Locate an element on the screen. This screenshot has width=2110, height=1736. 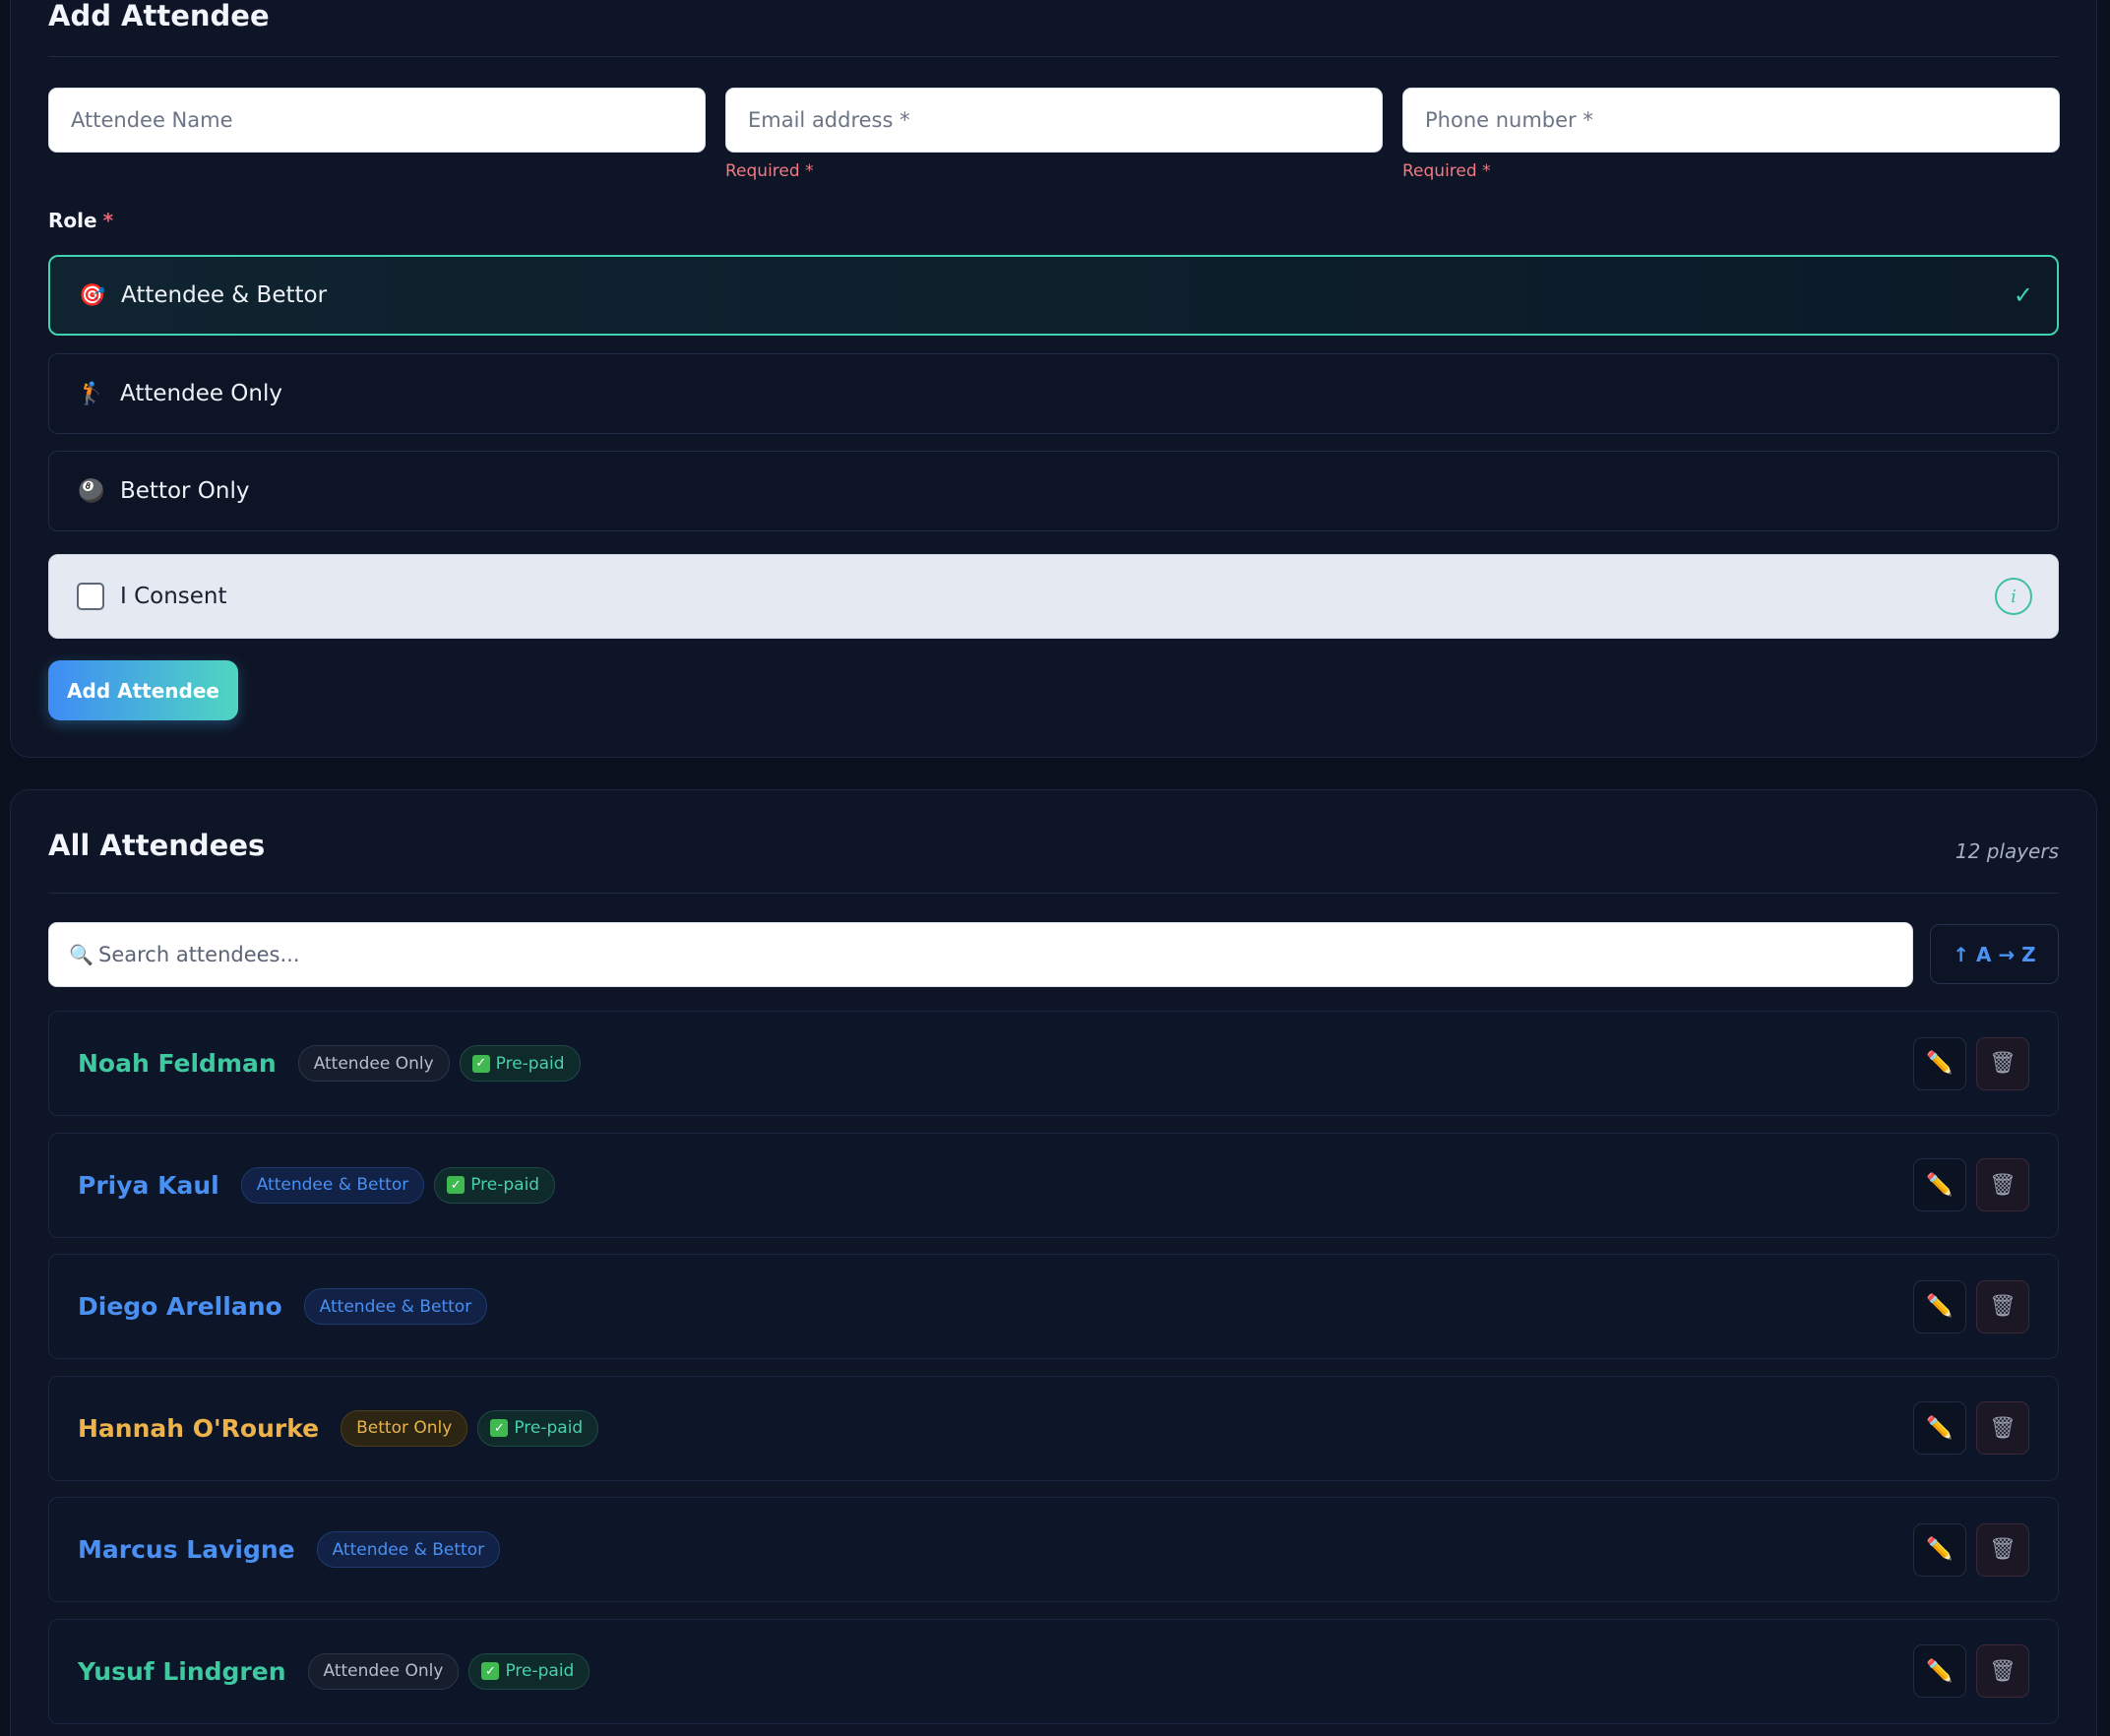
phone-field is located at coordinates (1731, 120).